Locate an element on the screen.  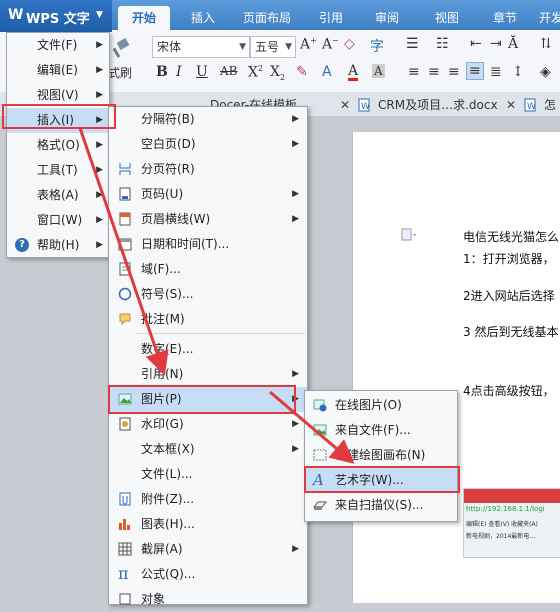
arrow-to-wordart is located at coordinates (312, 427).